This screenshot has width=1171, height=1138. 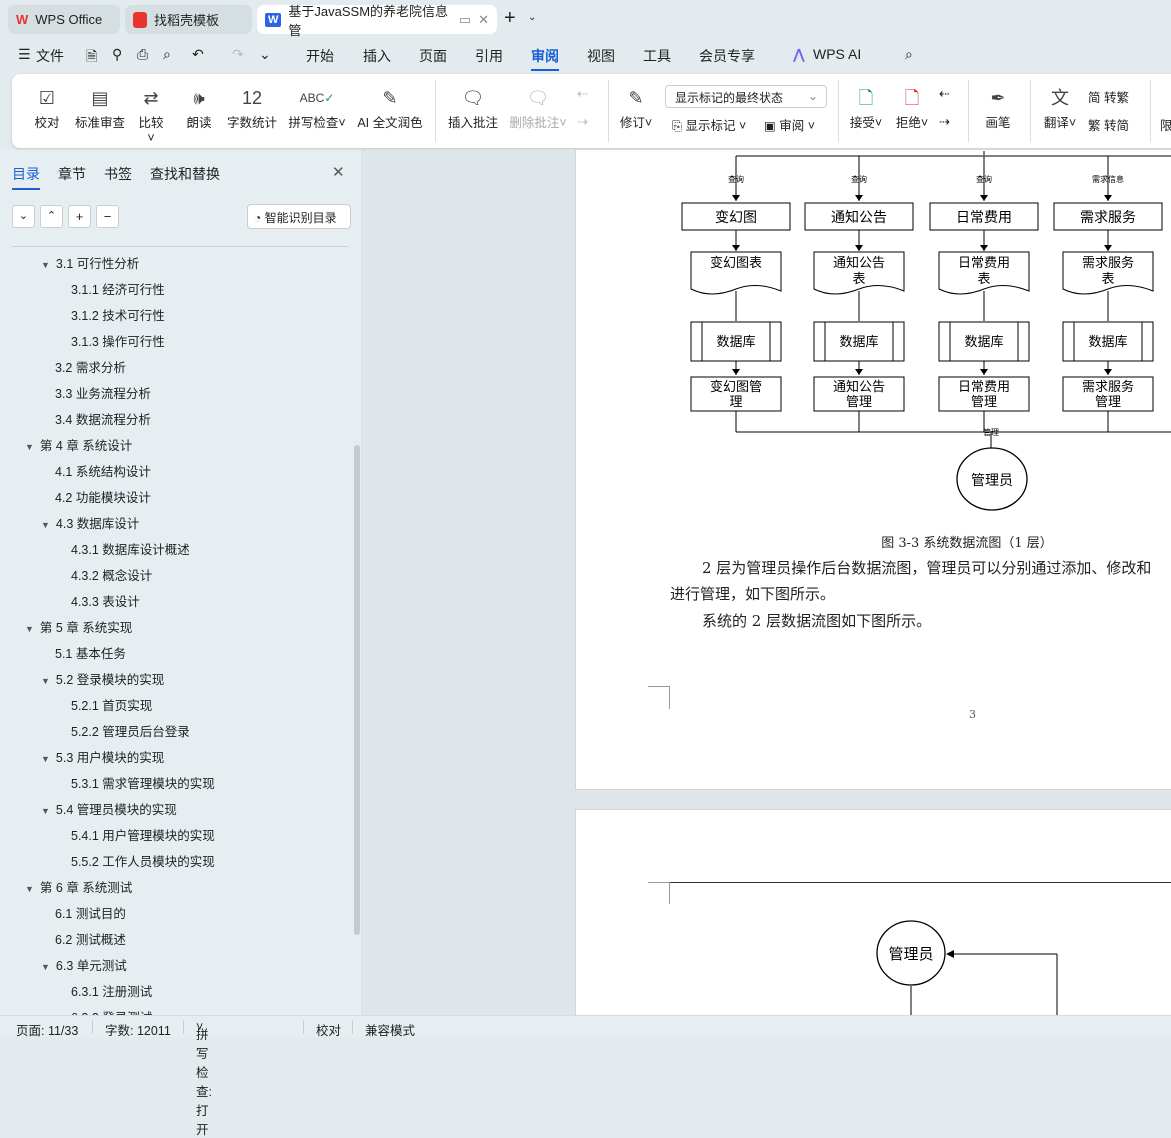 What do you see at coordinates (483, 20) in the screenshot?
I see `close-tab-icon: ✕` at bounding box center [483, 20].